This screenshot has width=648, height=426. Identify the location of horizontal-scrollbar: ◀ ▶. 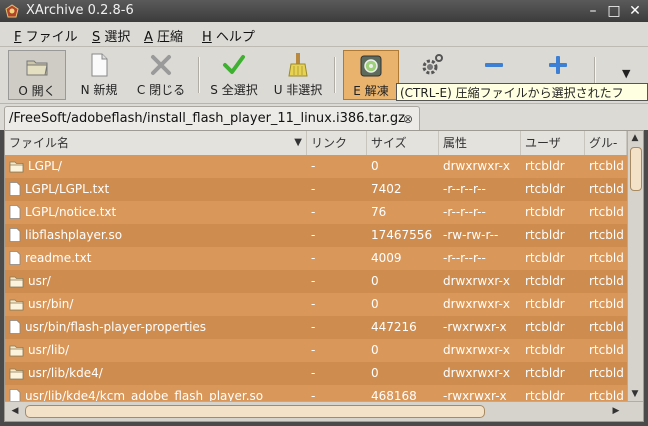
(324, 411).